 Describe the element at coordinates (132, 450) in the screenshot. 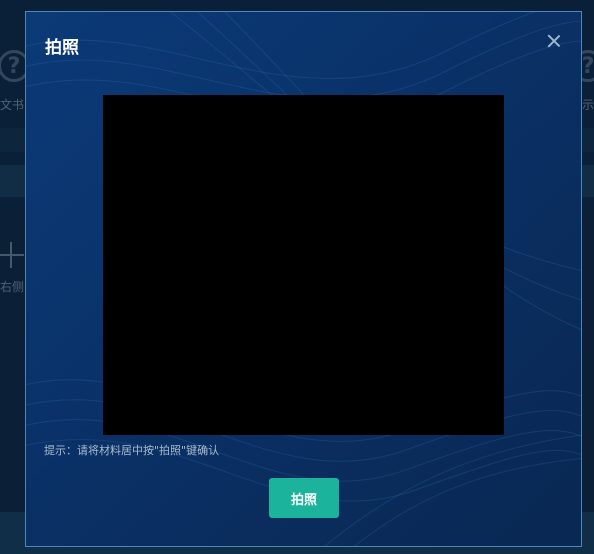

I see `capture-hint: 提示：请将材料居中按"拍照"键确认` at that location.